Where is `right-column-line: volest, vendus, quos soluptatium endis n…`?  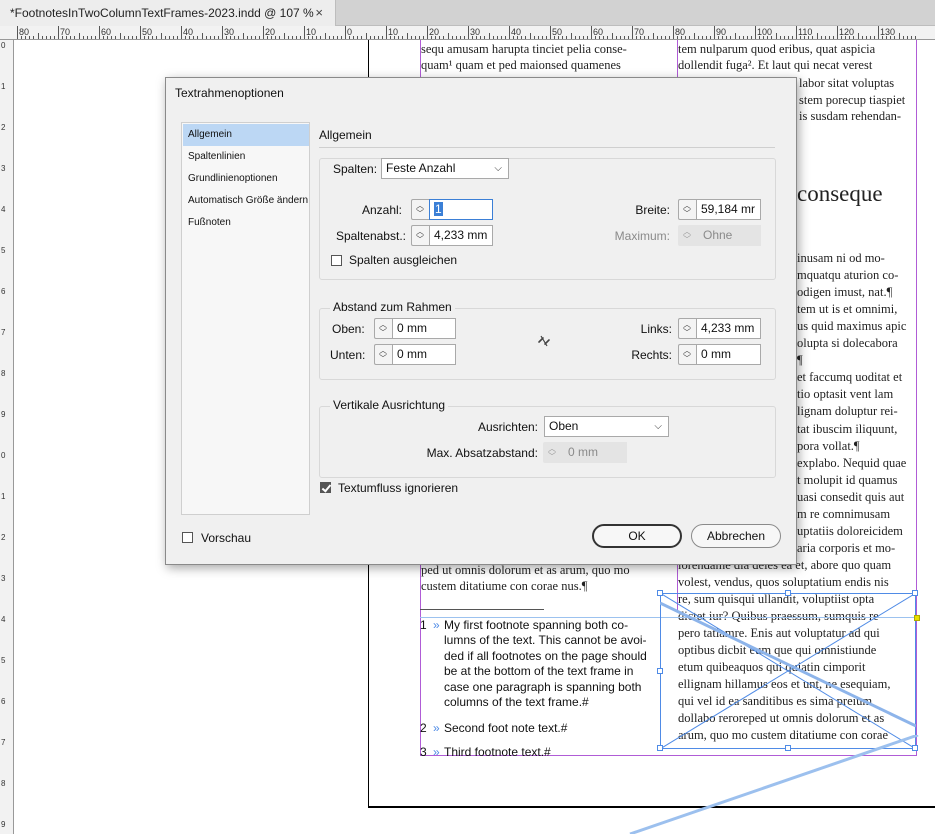
right-column-line: volest, vendus, quos soluptatium endis n… is located at coordinates (783, 581).